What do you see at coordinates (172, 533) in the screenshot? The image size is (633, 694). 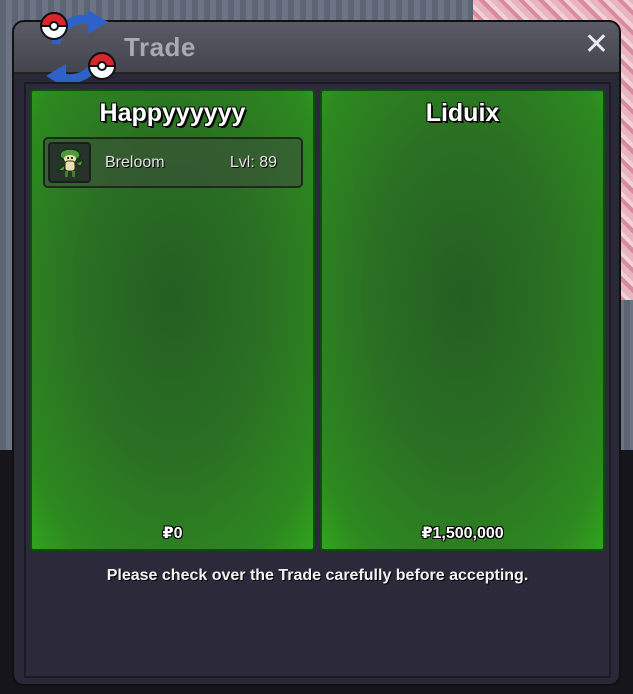 I see `money-offer-left: ₽0` at bounding box center [172, 533].